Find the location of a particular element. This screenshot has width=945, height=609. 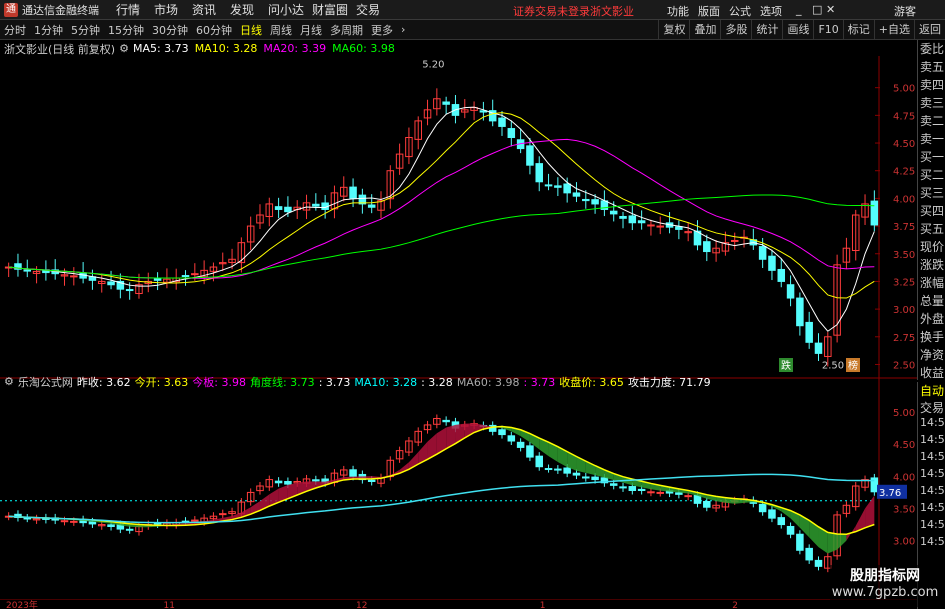

menu-item-ask: 问小达 is located at coordinates (290, 9).